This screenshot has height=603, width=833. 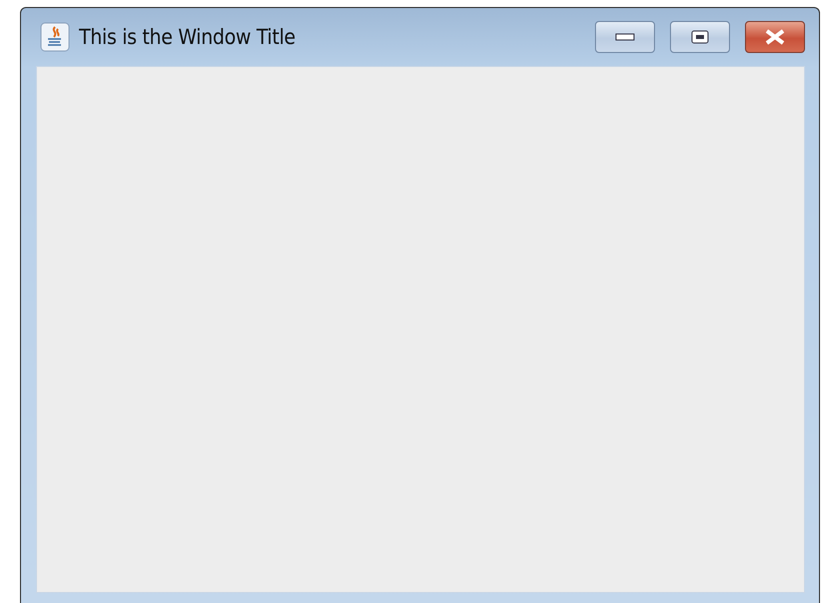 I want to click on maximize-icon, so click(x=700, y=37).